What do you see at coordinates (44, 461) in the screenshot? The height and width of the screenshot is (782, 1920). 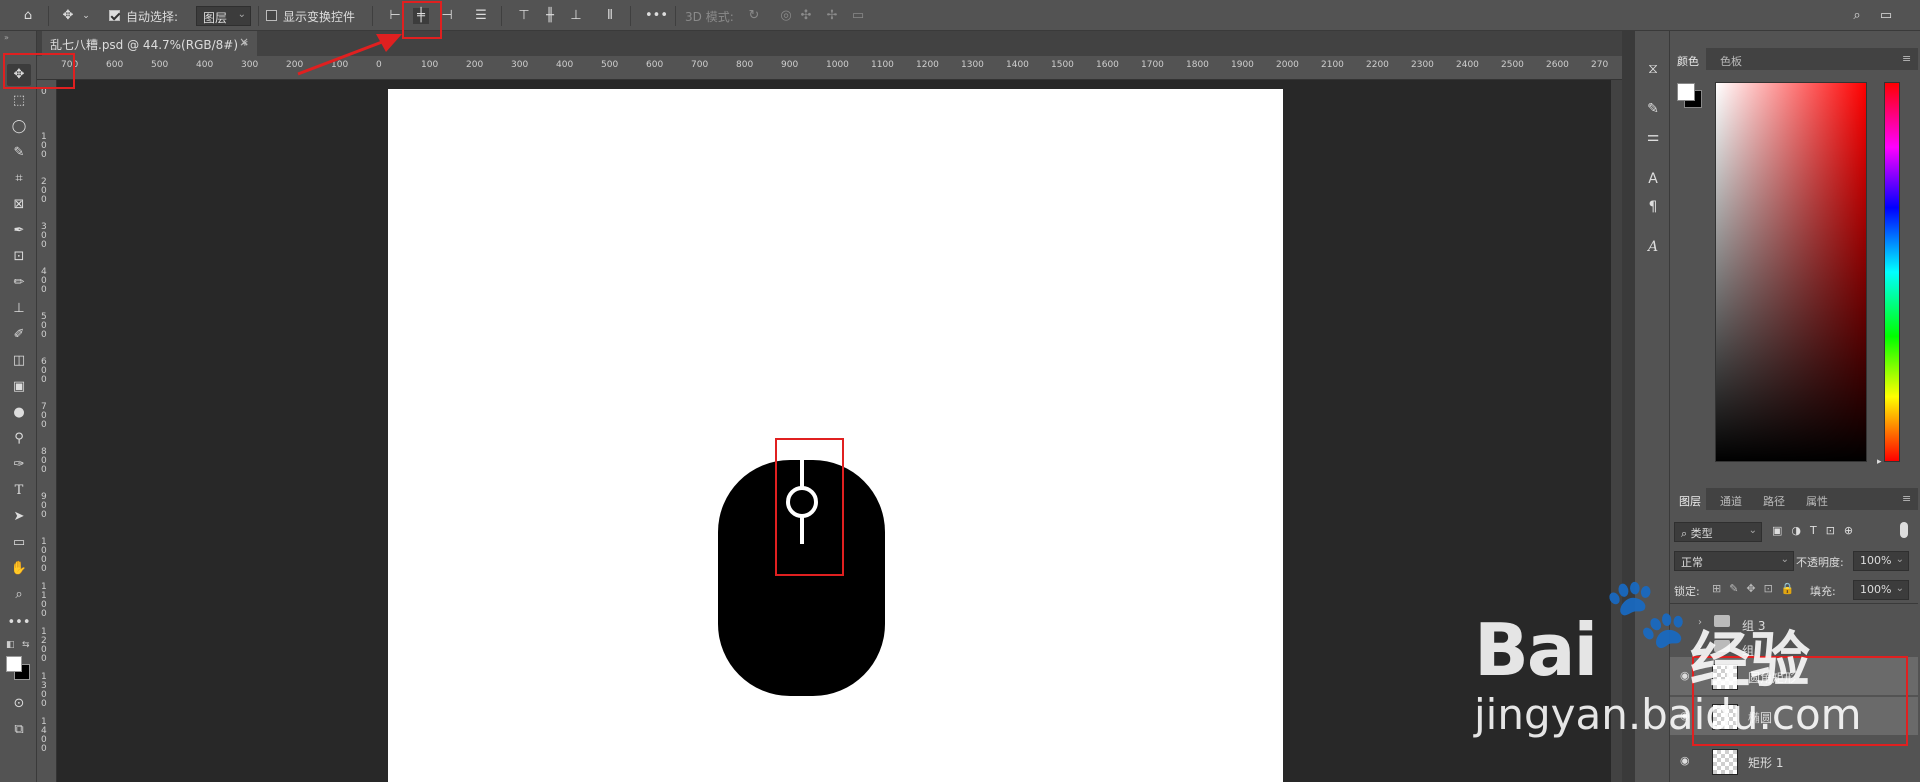 I see `ruler-left-tick: 800` at bounding box center [44, 461].